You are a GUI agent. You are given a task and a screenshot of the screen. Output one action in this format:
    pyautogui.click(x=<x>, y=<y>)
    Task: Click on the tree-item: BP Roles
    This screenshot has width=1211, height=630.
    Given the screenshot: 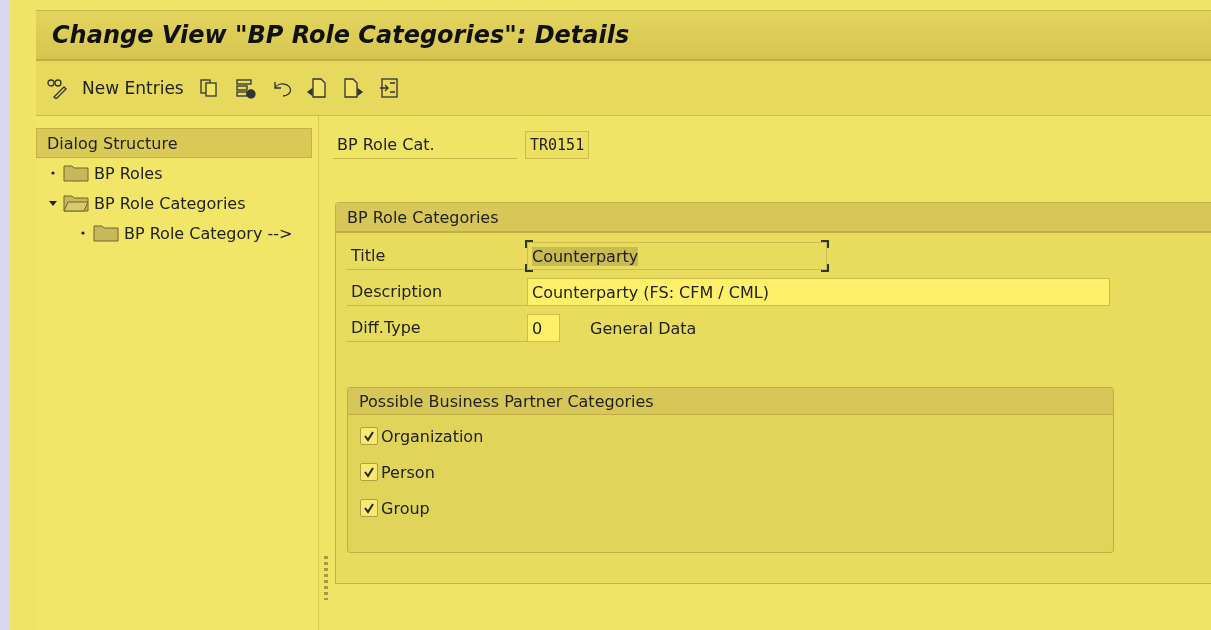 What is the action you would take?
    pyautogui.click(x=177, y=173)
    